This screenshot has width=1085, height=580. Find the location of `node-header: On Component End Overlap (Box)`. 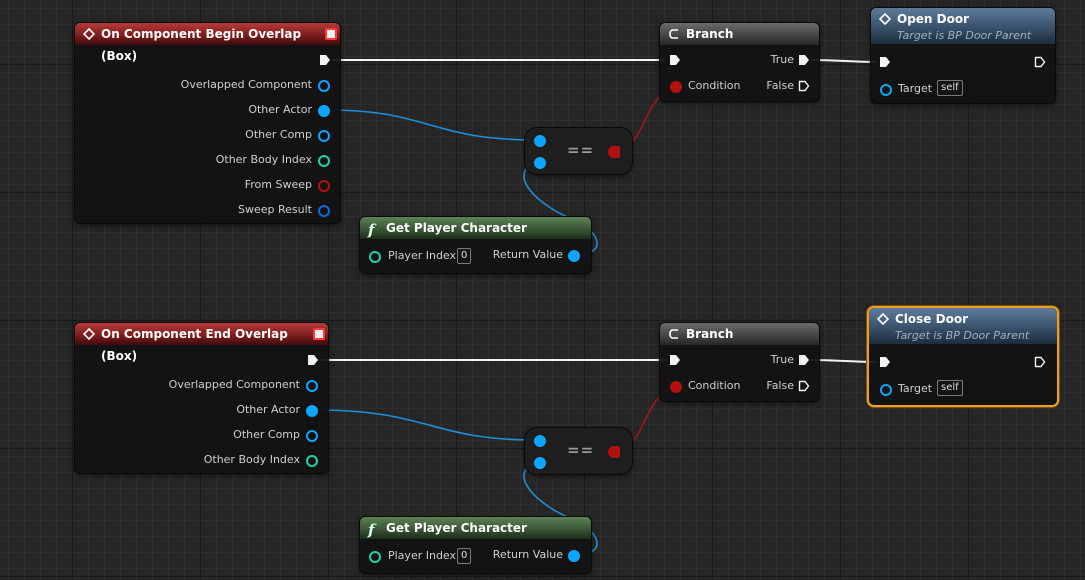

node-header: On Component End Overlap (Box) is located at coordinates (201, 343).